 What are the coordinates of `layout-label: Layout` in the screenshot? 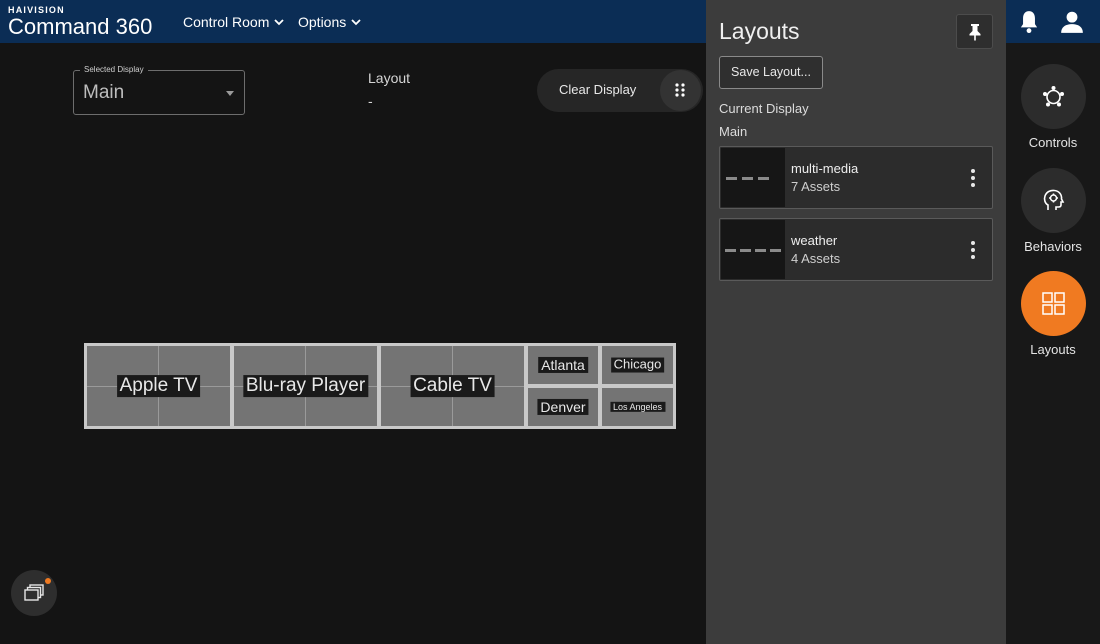 It's located at (389, 78).